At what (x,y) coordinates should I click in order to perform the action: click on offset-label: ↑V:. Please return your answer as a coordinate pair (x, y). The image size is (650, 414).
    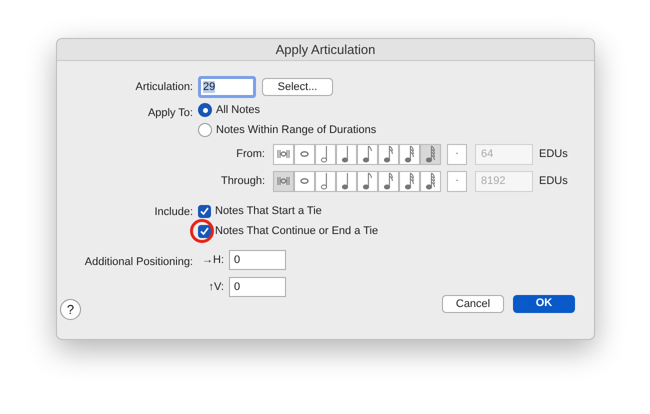
    Looking at the image, I should click on (216, 287).